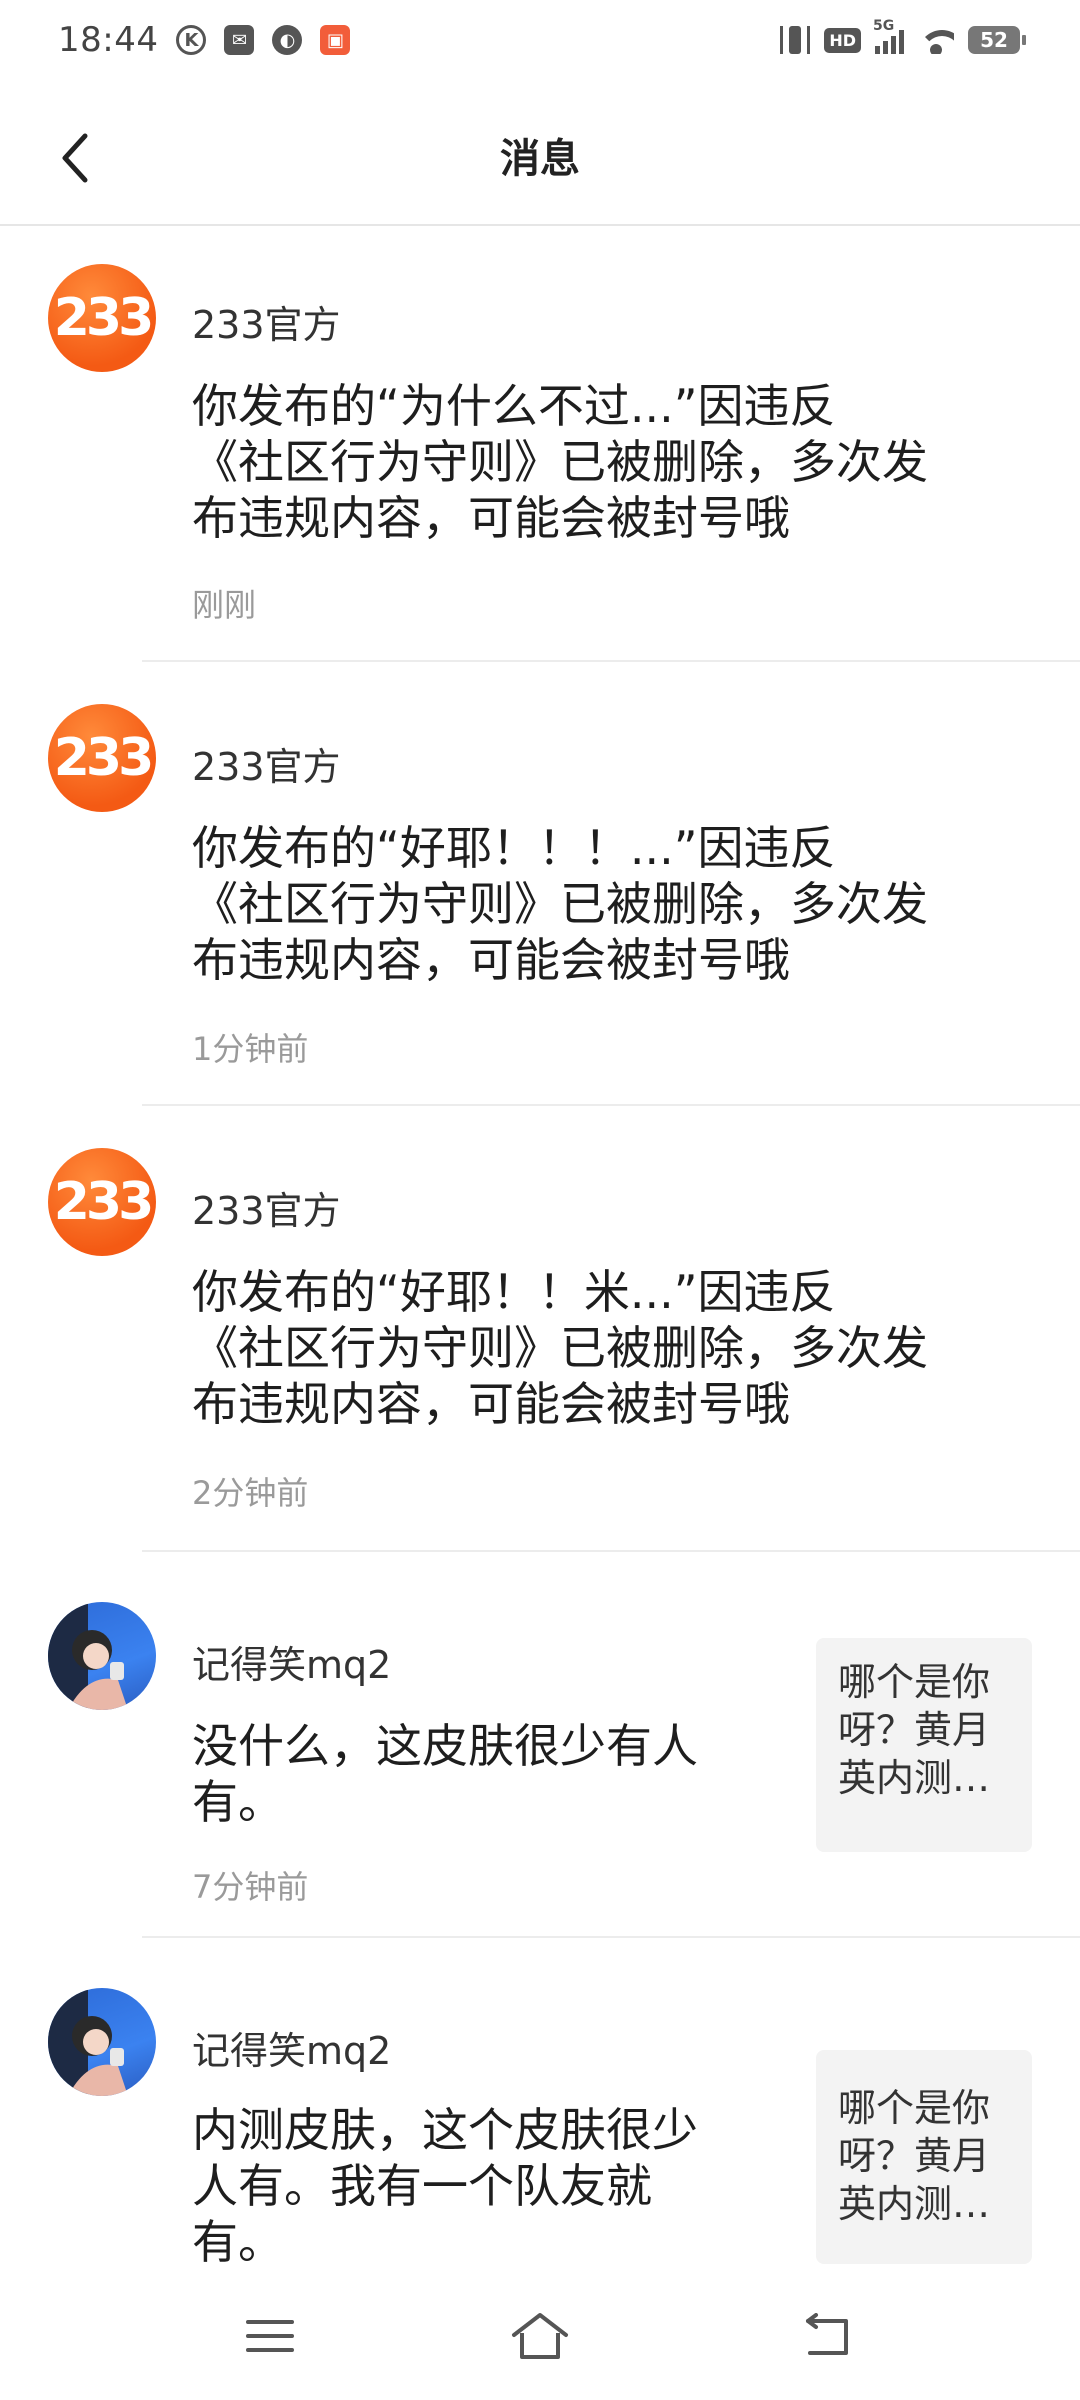  Describe the element at coordinates (514, 406) in the screenshot. I see `message-line: 你发布的“为什么不过...”因违反` at that location.